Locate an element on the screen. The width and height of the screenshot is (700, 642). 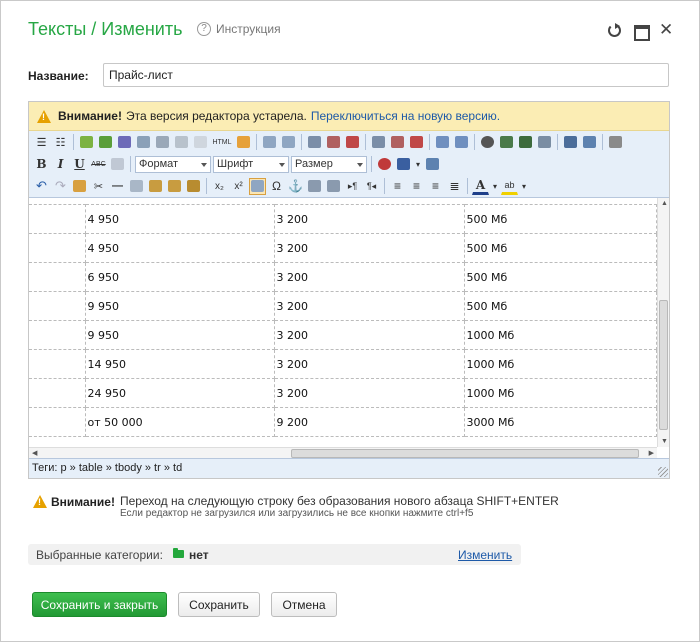
table-row-icon is located at coordinates (269, 142).